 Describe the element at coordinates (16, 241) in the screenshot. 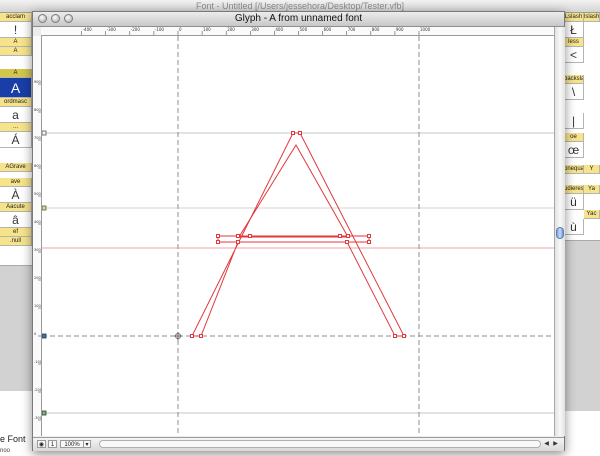

I see `grid-header: .null` at that location.